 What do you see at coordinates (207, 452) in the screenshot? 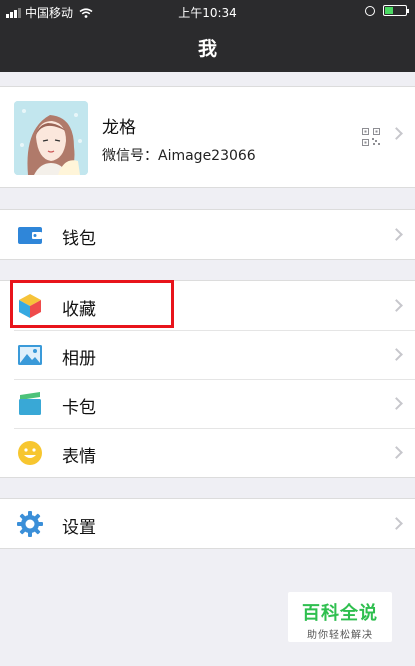
I see `menu-item-stickers: 表情` at bounding box center [207, 452].